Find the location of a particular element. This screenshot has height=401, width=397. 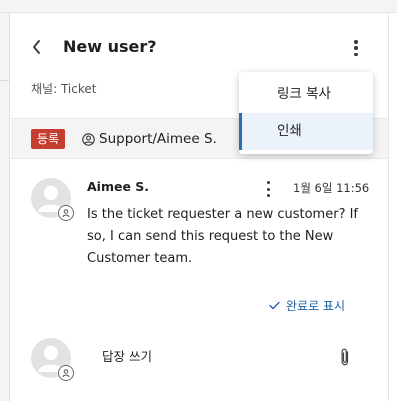

channel-label: 채널: Ticket is located at coordinates (64, 89).